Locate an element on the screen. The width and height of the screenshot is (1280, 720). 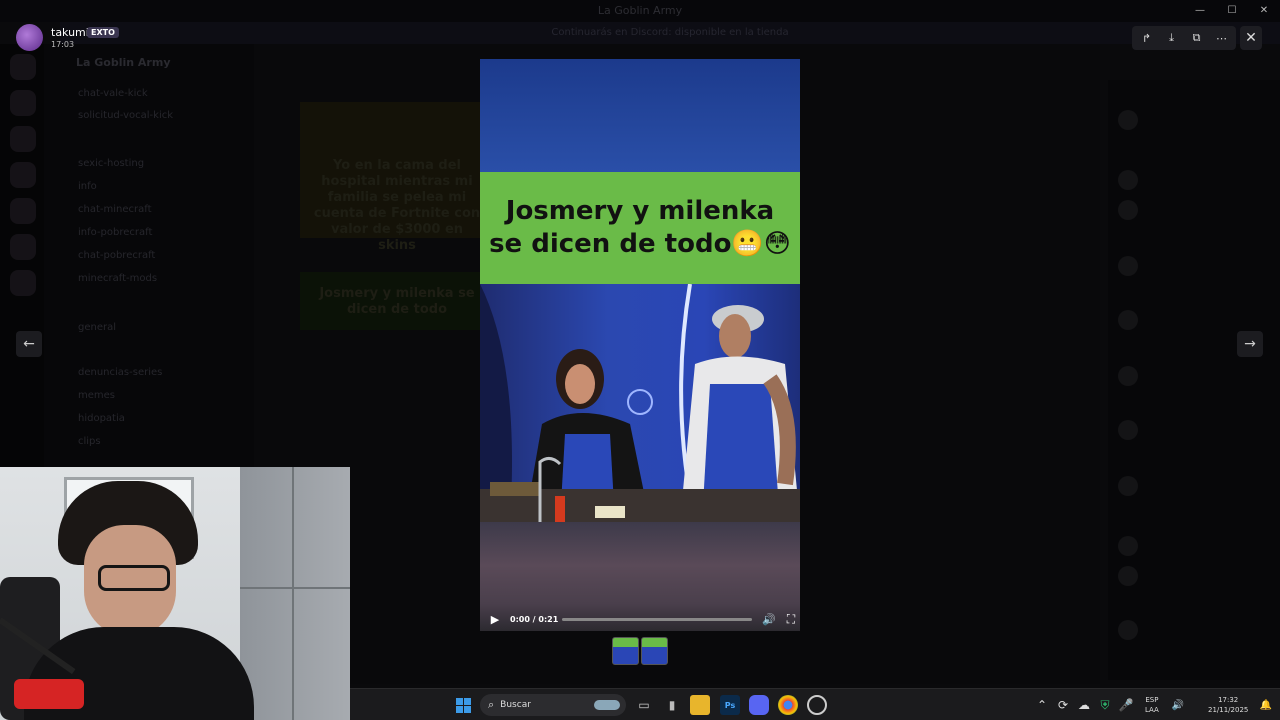
microphone-icon: 🎤 is located at coordinates (1126, 705).